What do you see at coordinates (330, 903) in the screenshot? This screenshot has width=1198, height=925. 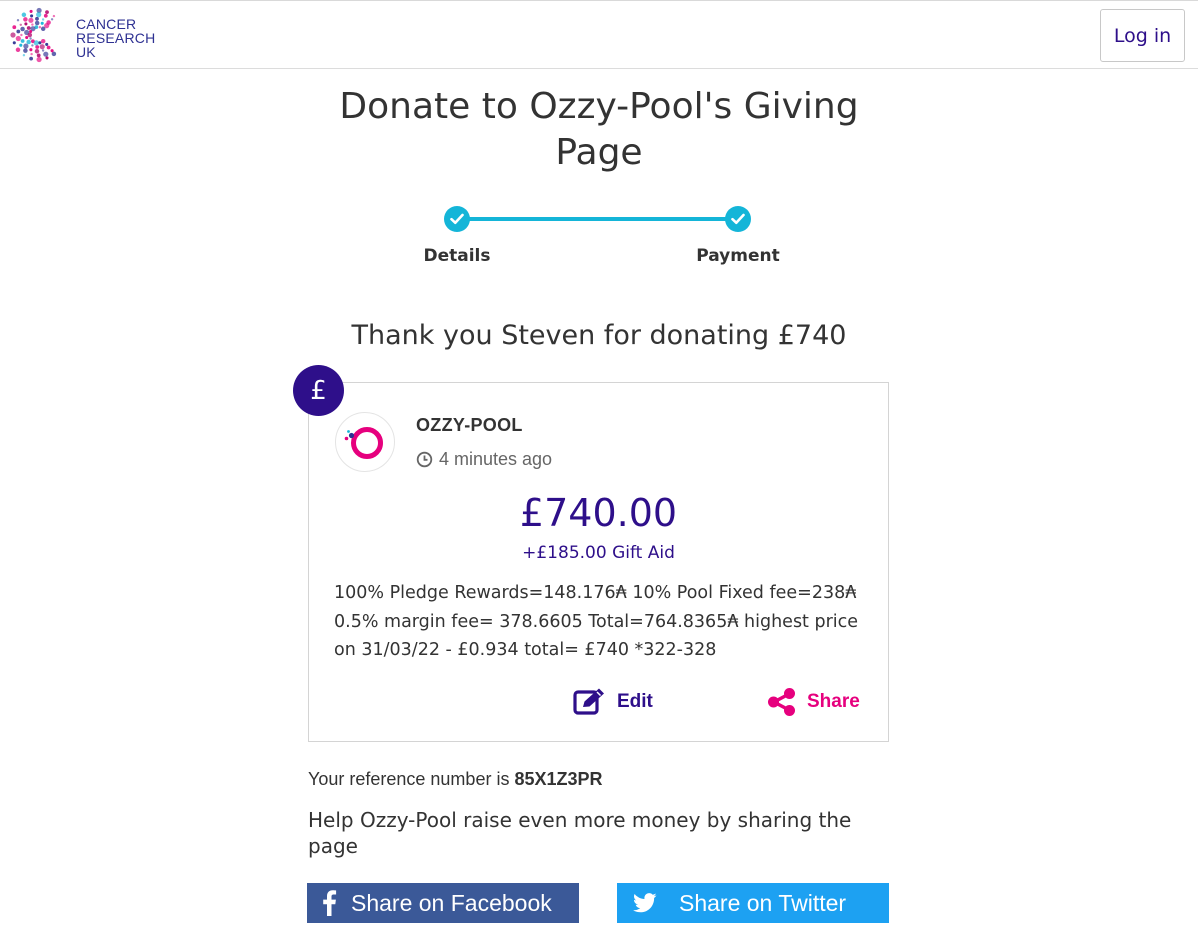 I see `facebook-icon` at bounding box center [330, 903].